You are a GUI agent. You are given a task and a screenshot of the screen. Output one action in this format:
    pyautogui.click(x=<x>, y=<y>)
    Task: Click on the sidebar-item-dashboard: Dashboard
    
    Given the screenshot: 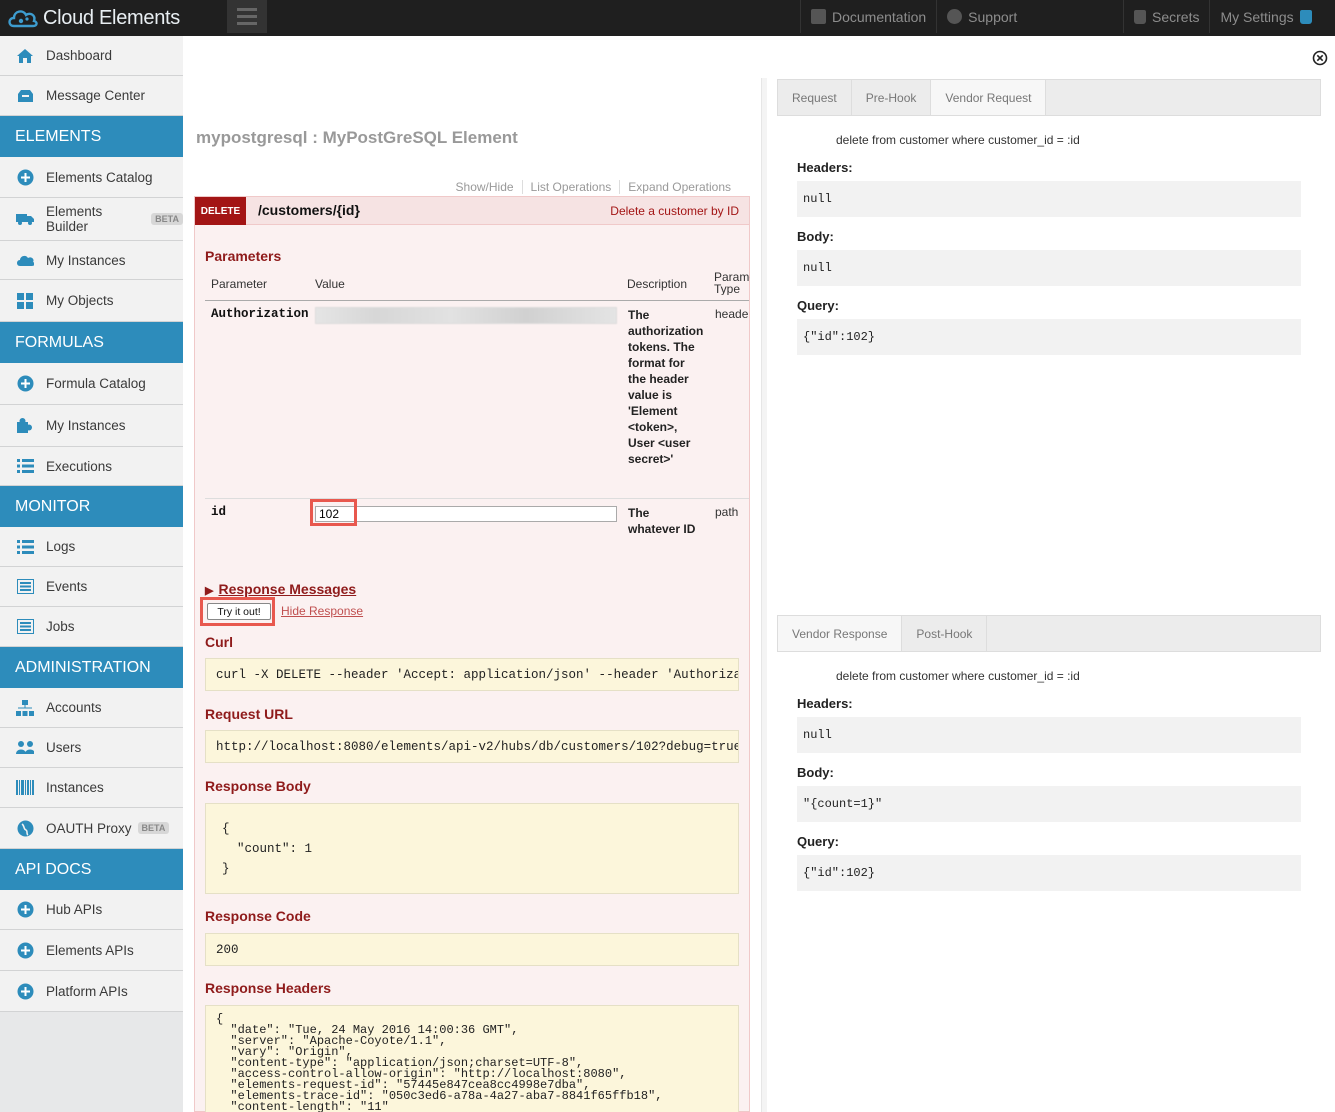 What is the action you would take?
    pyautogui.click(x=91, y=56)
    